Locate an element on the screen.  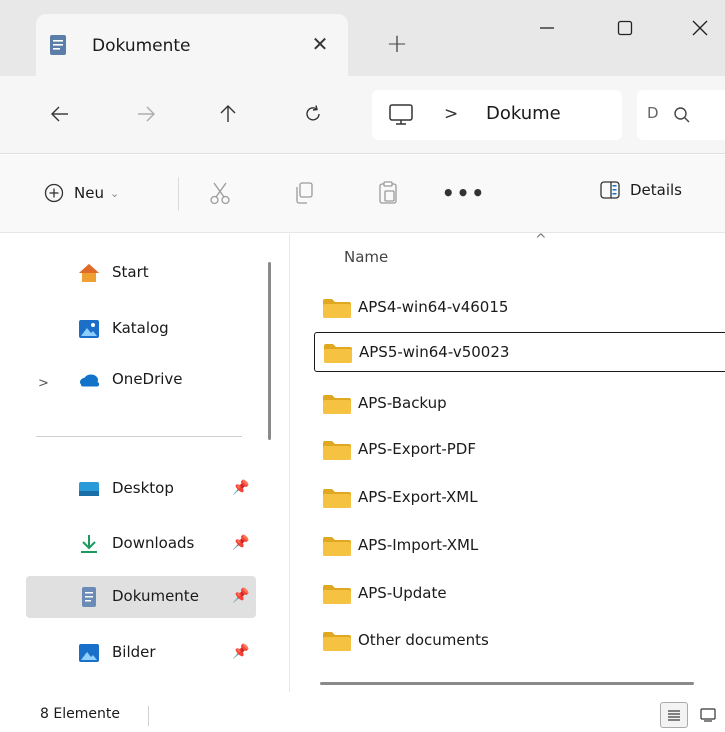
tiles-view-icon is located at coordinates (708, 715).